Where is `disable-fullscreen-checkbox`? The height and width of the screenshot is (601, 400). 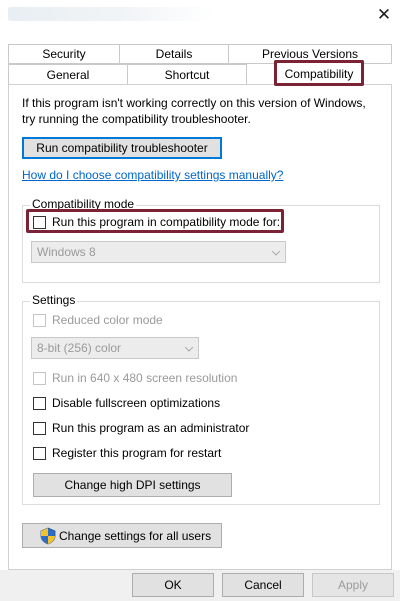 disable-fullscreen-checkbox is located at coordinates (39, 403).